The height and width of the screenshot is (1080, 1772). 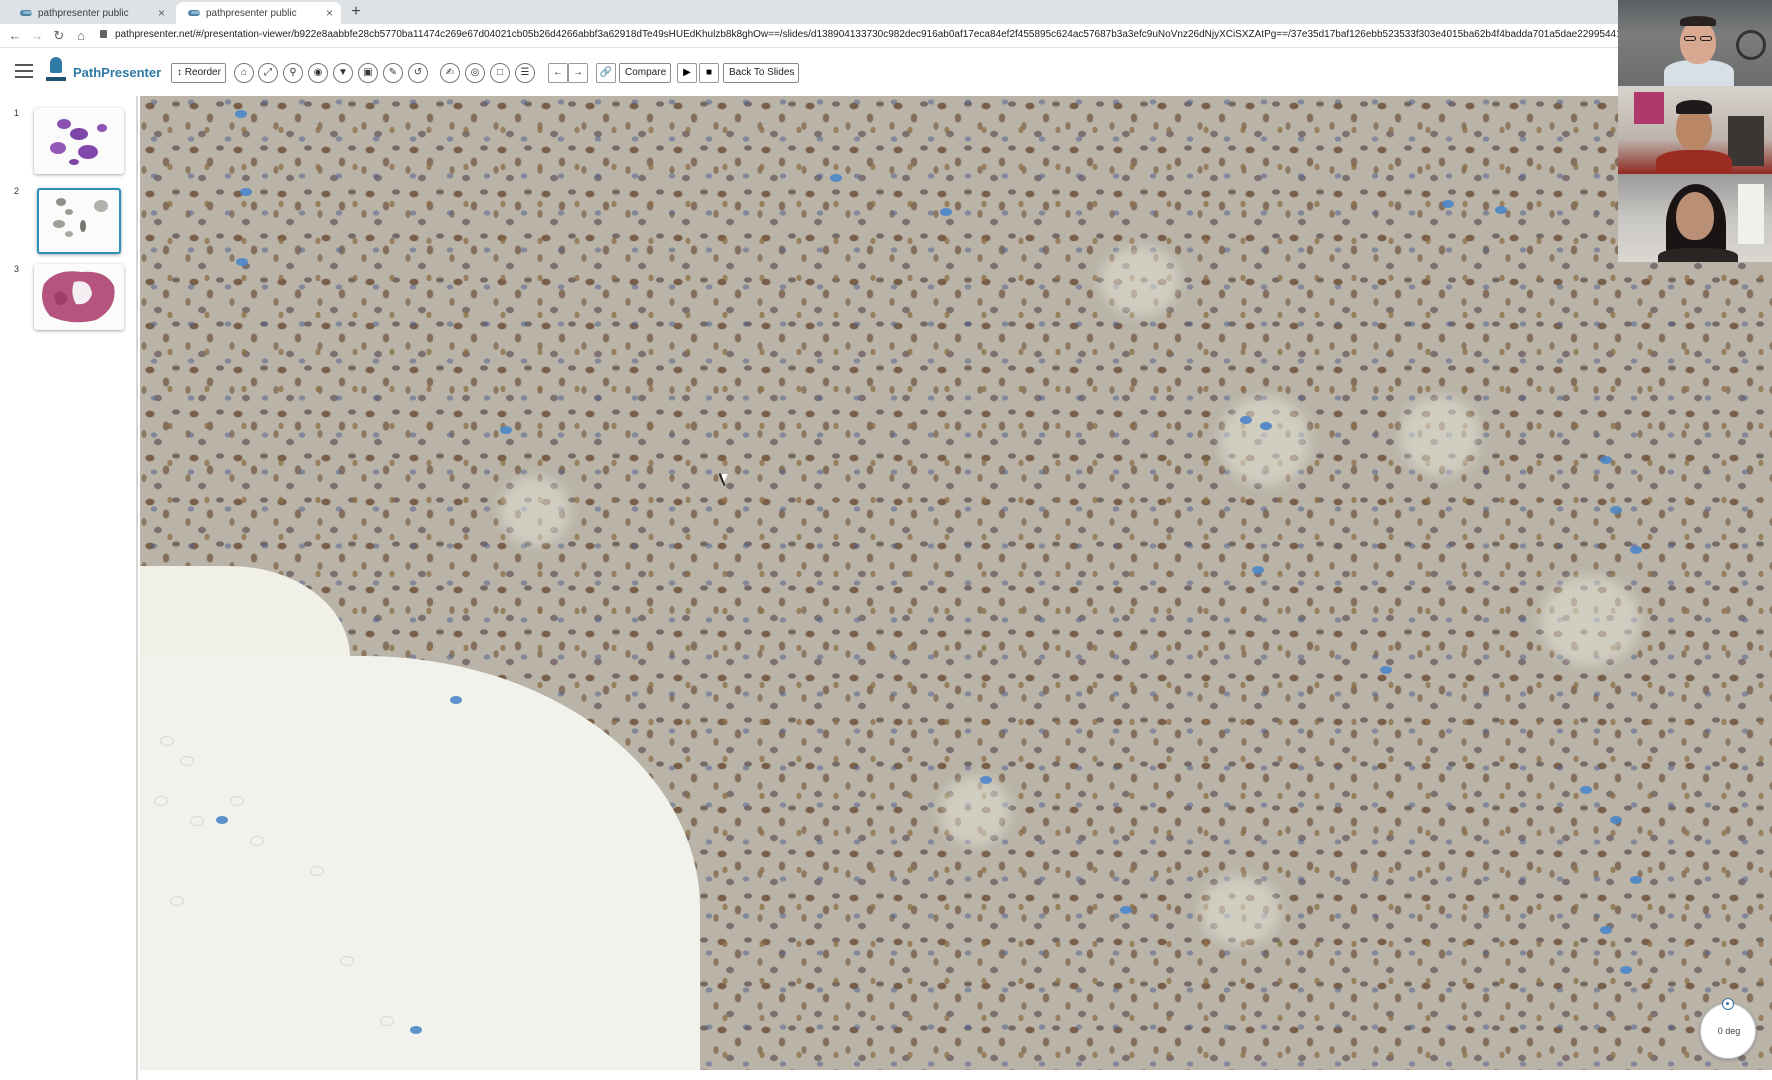 I want to click on layers-icon: ◎, so click(x=475, y=73).